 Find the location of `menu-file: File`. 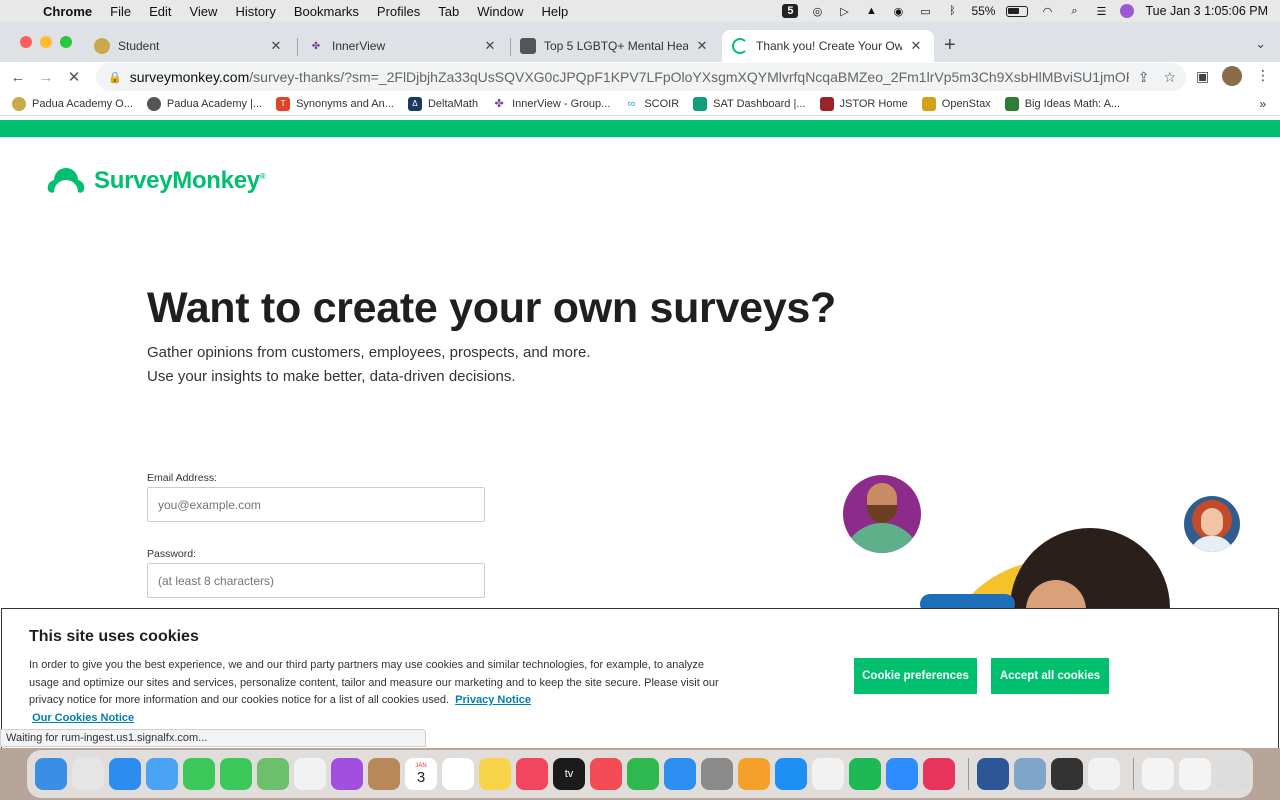

menu-file: File is located at coordinates (120, 11).